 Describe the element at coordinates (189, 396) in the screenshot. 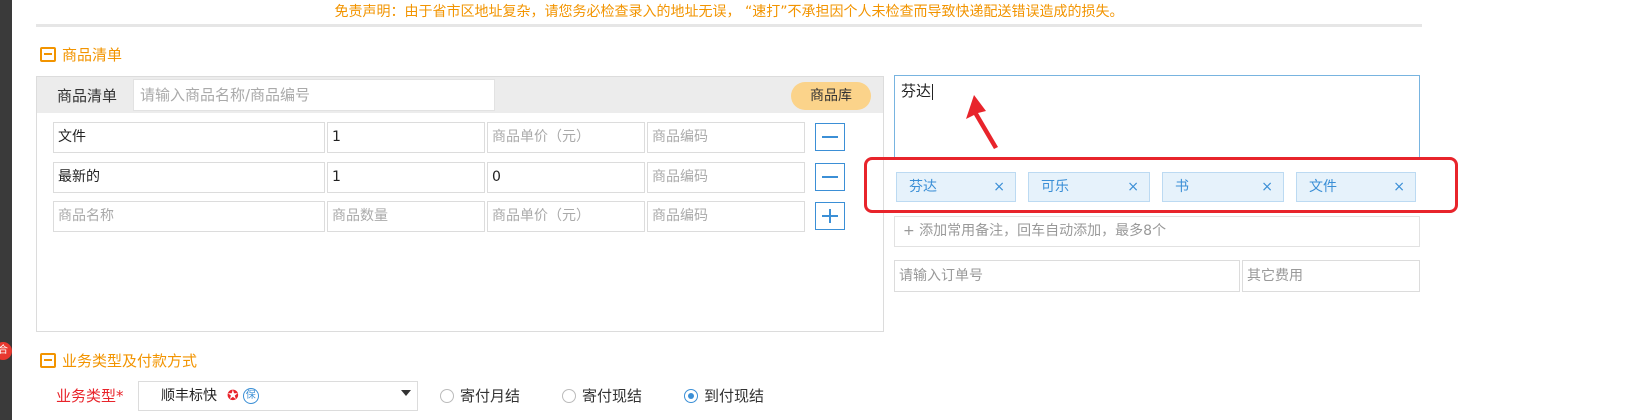

I see `business-type-value: 顺丰标快` at that location.